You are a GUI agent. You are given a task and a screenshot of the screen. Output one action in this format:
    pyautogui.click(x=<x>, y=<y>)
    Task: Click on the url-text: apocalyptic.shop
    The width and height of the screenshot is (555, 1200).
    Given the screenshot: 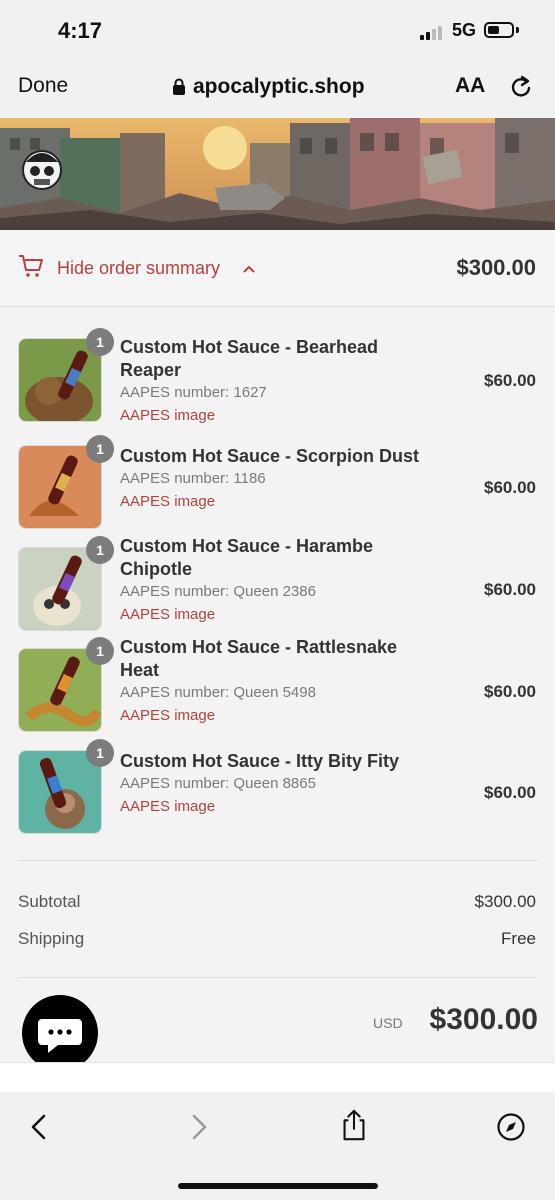 What is the action you would take?
    pyautogui.click(x=279, y=86)
    